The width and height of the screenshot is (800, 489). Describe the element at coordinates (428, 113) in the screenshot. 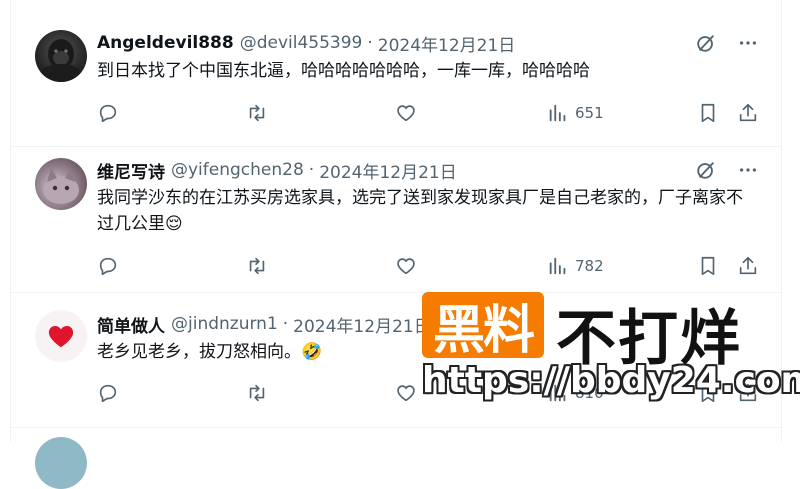

I see `tweet-actions: 651` at that location.